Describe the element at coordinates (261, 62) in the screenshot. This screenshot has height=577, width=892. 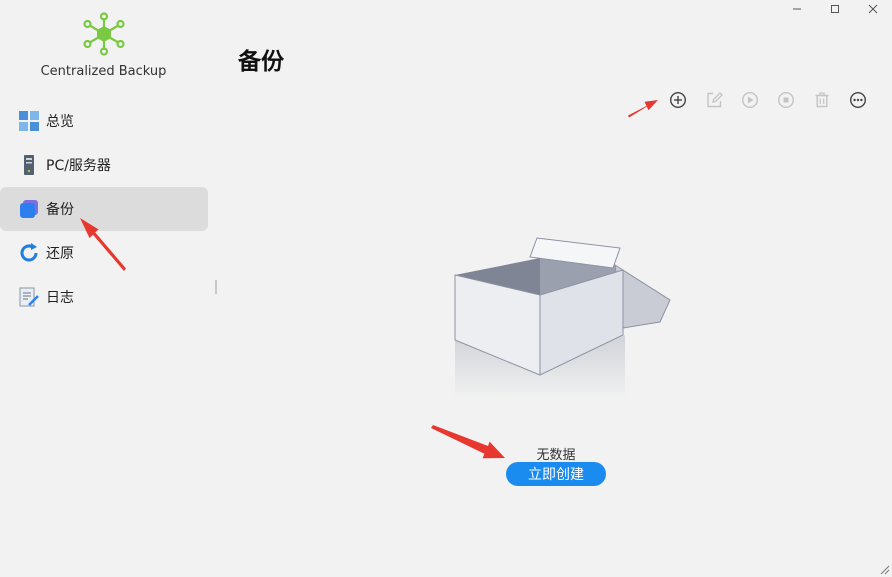
I see `page-title: 备份` at that location.